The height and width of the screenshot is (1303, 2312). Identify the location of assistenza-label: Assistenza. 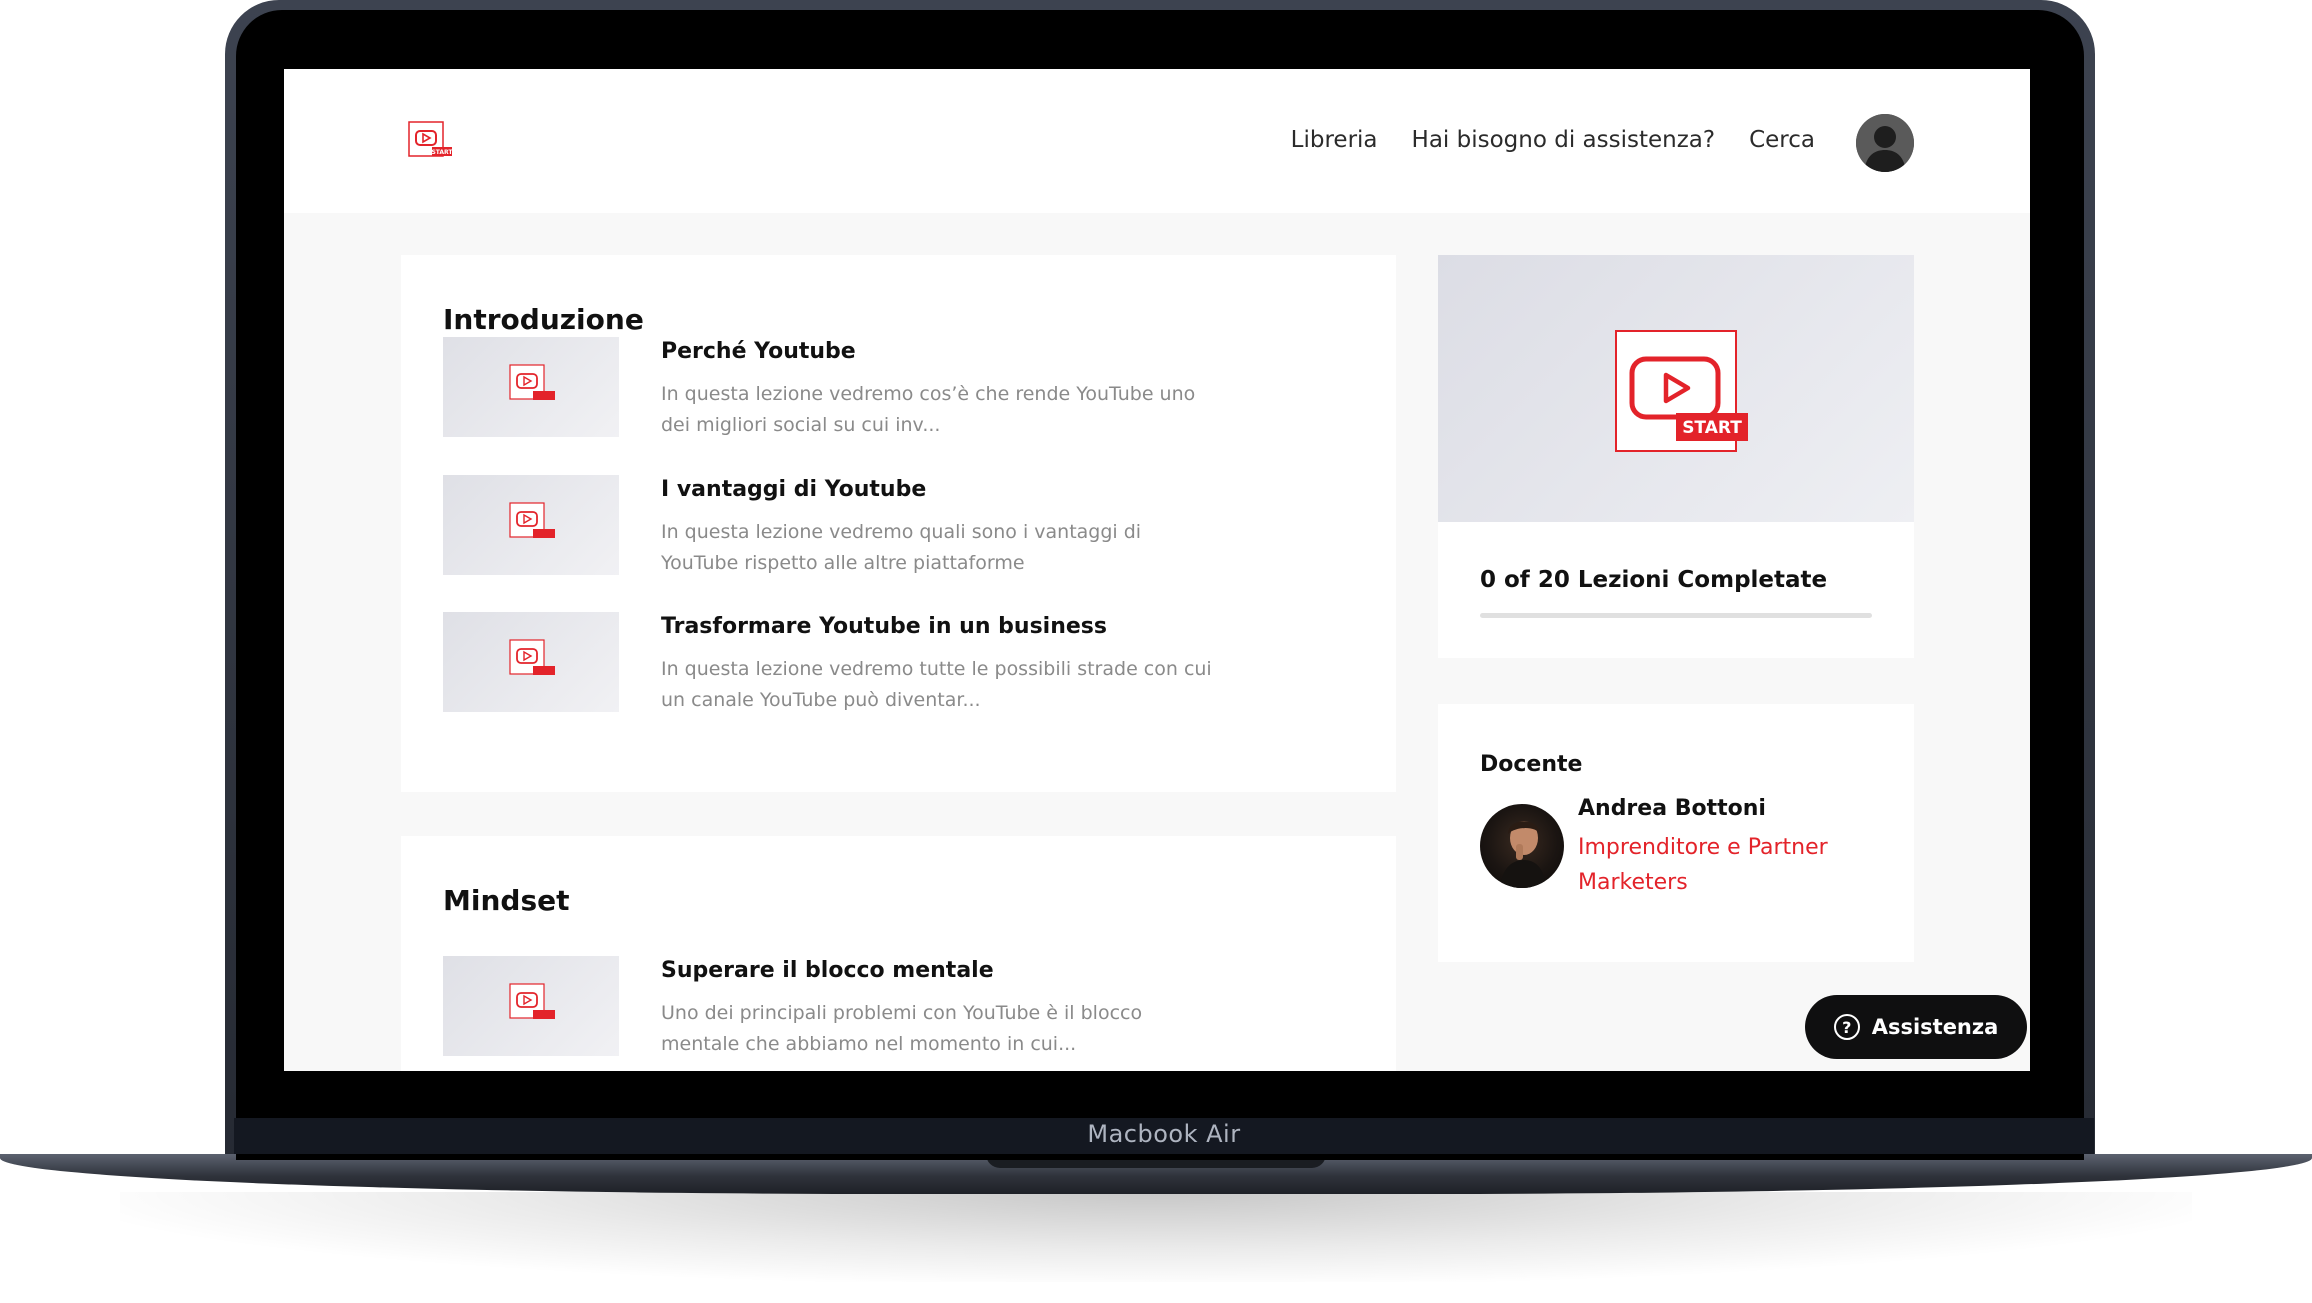
(1935, 1027).